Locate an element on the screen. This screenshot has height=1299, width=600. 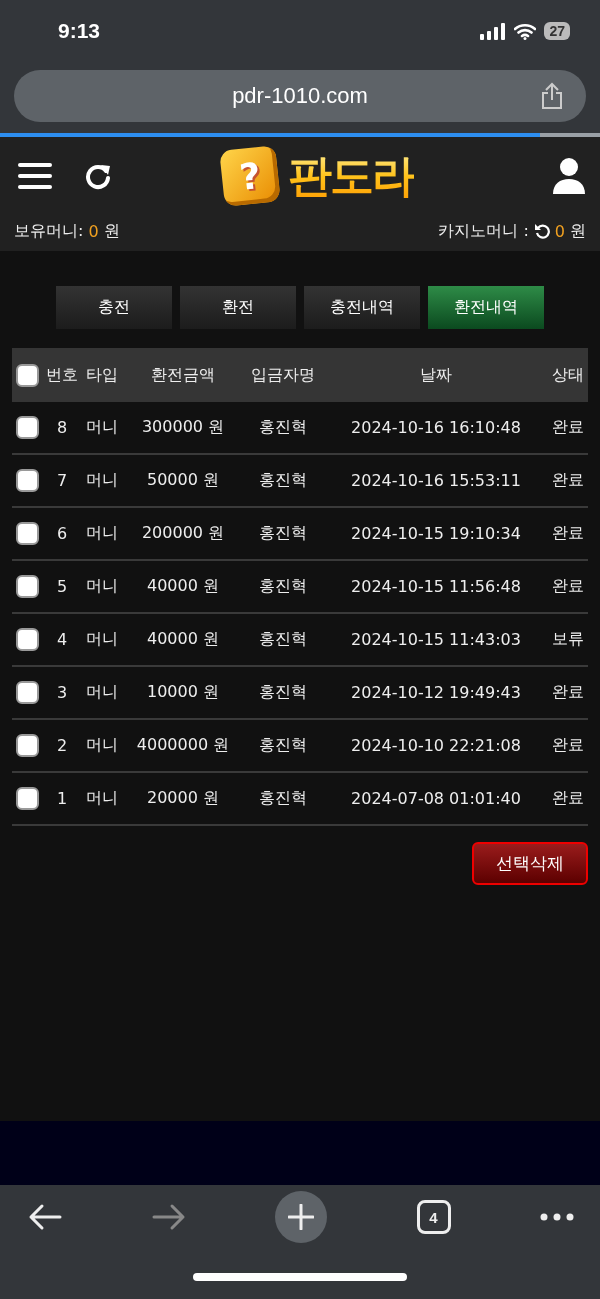
url-text: pdr-1010.com is located at coordinates (300, 96).